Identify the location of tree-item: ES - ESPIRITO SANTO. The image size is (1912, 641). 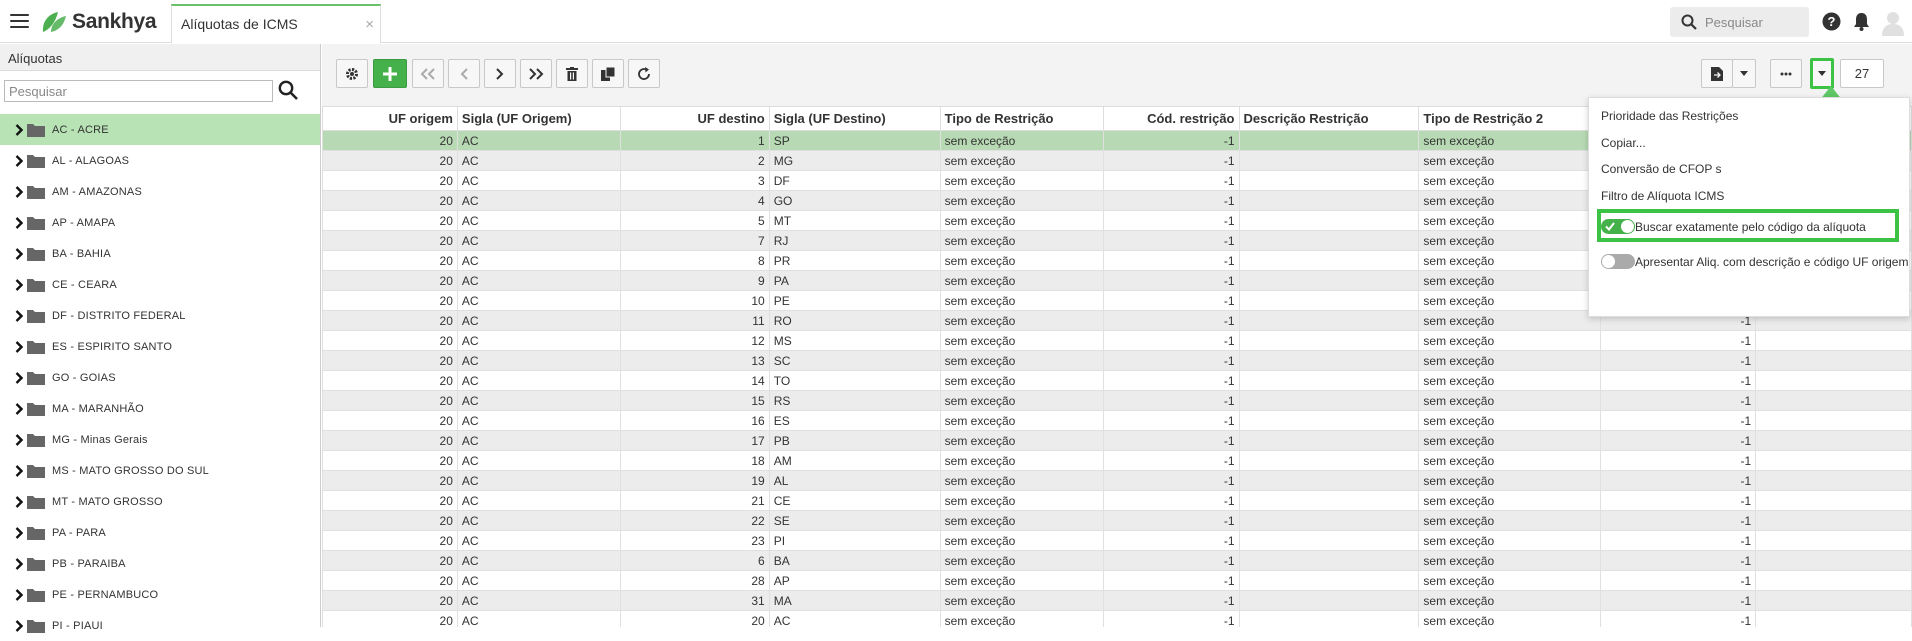
(160, 346).